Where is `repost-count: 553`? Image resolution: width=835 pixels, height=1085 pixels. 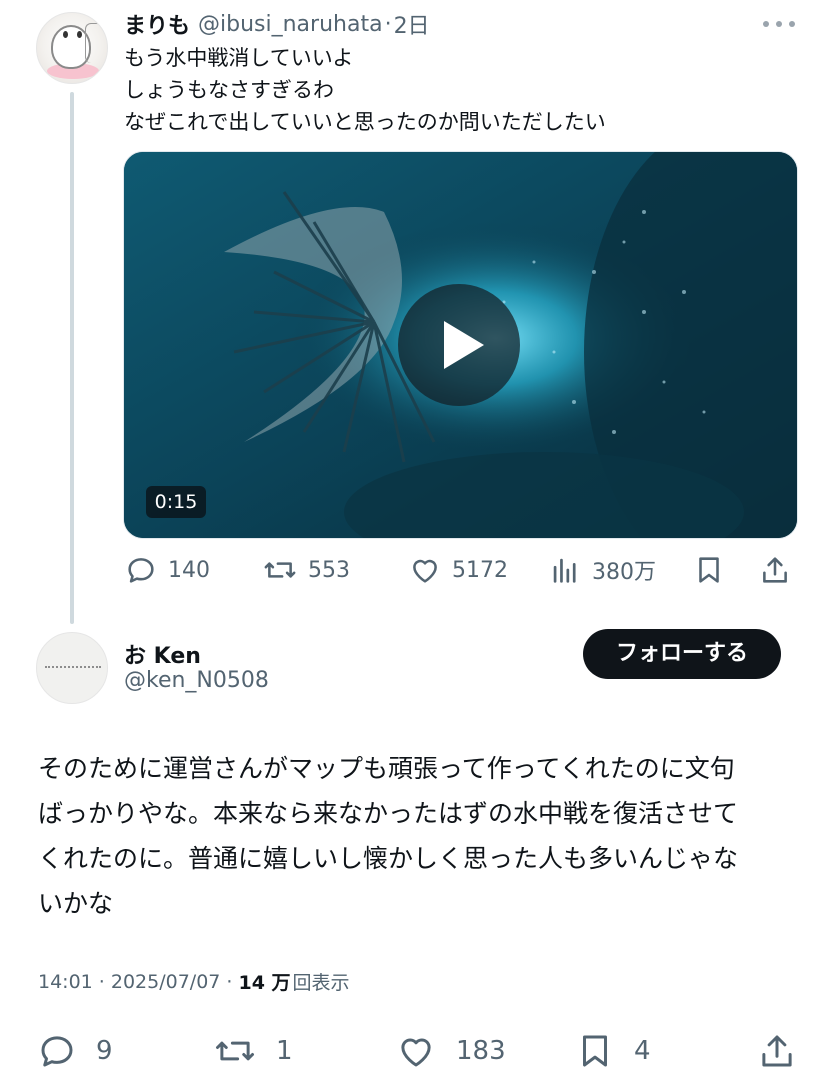 repost-count: 553 is located at coordinates (329, 570).